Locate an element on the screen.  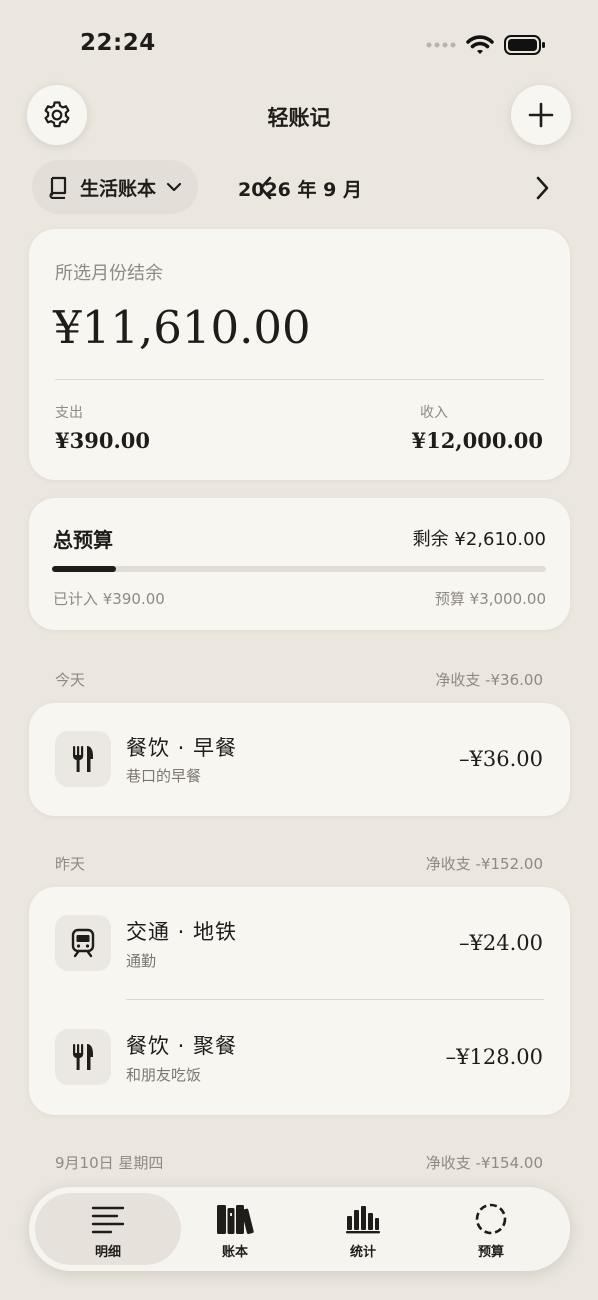
tab-label: 统计 is located at coordinates (362, 1252).